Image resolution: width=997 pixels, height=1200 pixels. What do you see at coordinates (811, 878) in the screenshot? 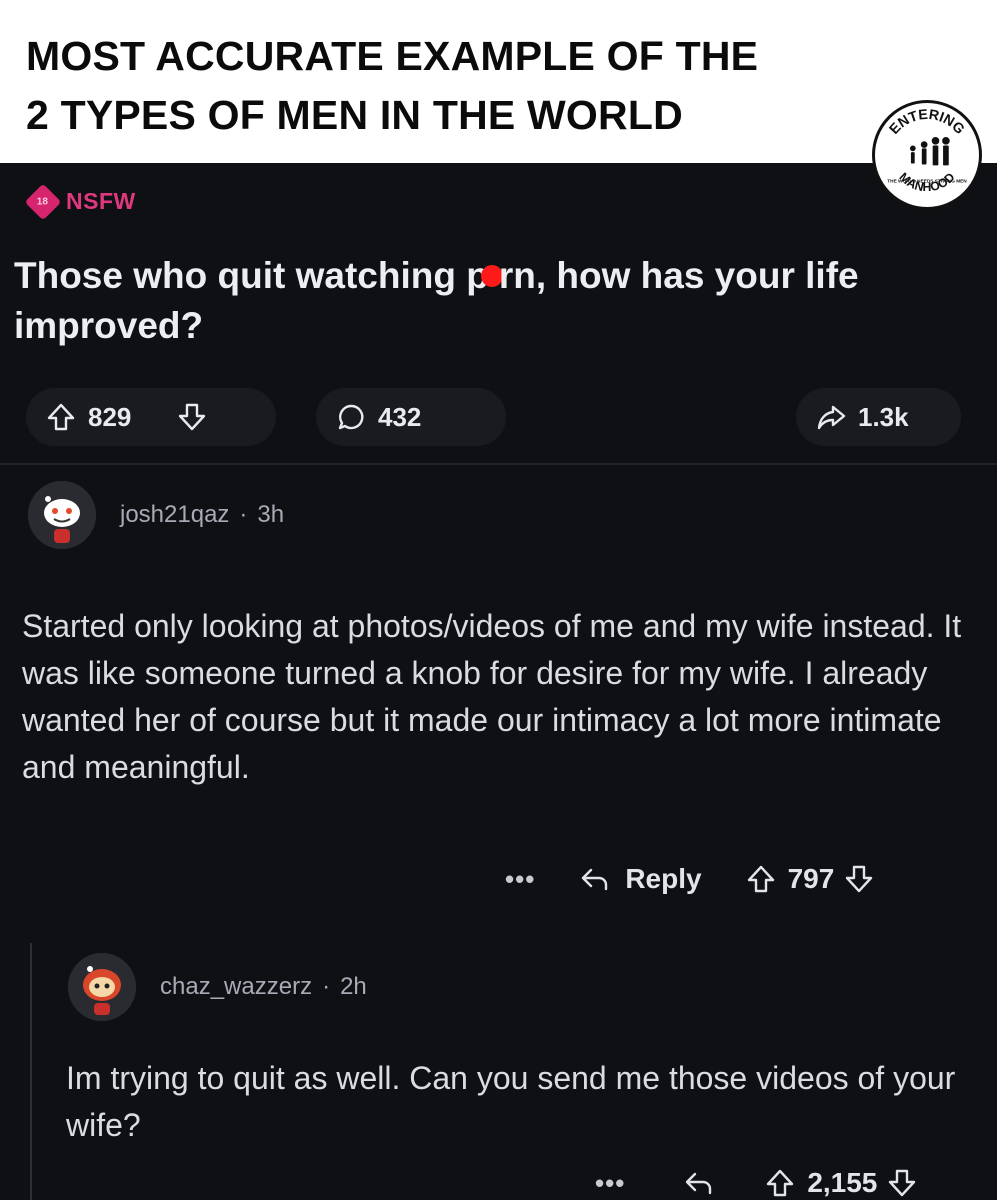
I see `comment-vote-count: 797` at bounding box center [811, 878].